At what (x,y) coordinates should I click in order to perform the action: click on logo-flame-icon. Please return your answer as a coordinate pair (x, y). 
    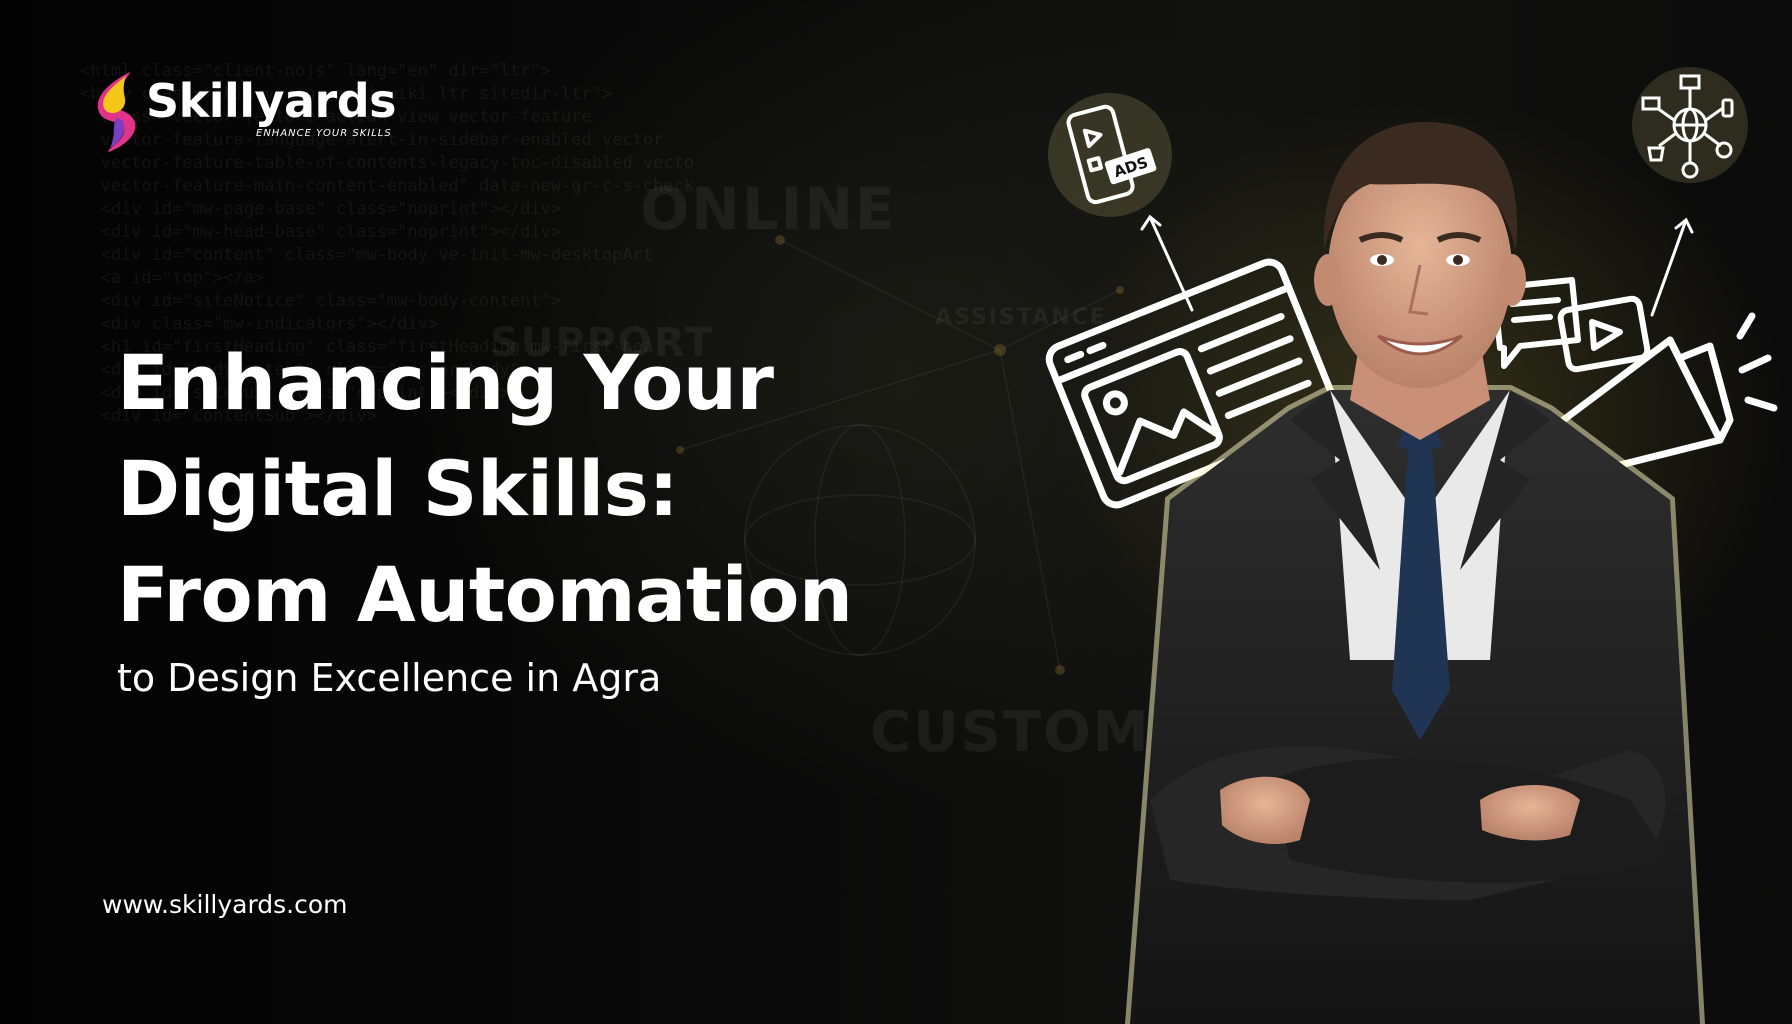
    Looking at the image, I should click on (116, 112).